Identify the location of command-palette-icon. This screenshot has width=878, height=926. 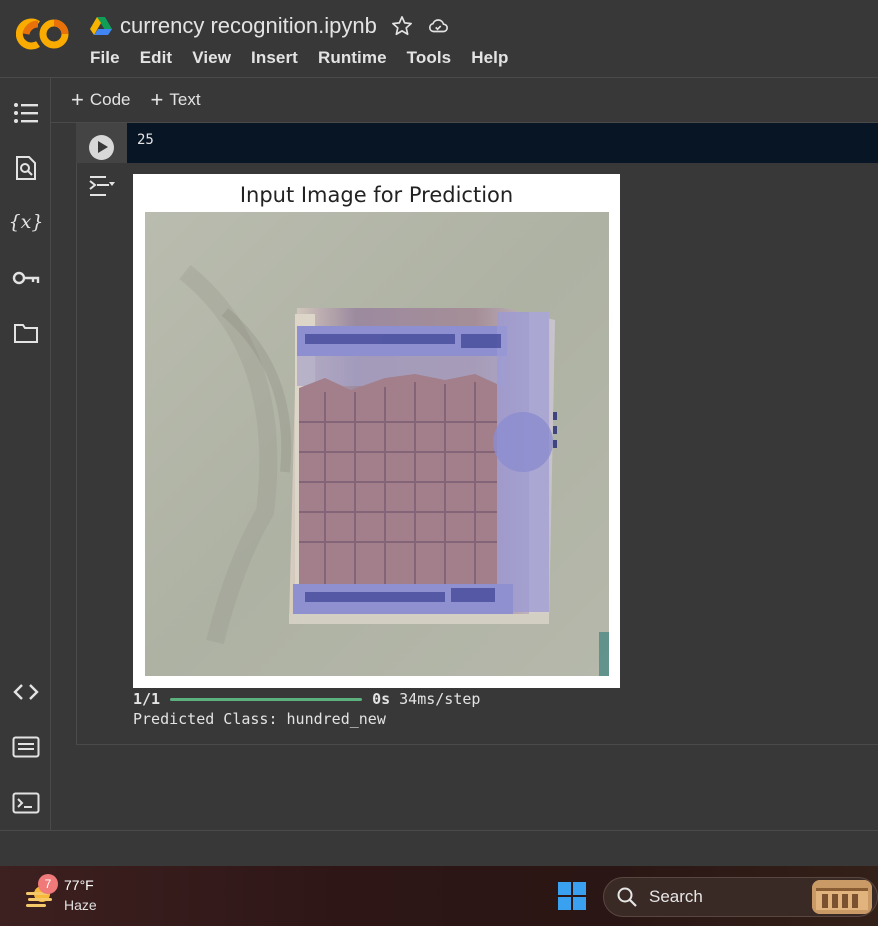
(26, 747).